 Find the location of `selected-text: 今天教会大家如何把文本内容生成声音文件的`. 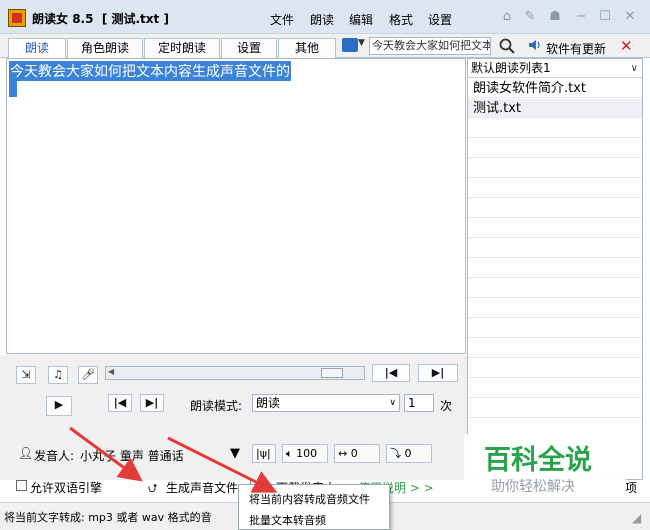

selected-text: 今天教会大家如何把文本内容生成声音文件的 is located at coordinates (150, 71).